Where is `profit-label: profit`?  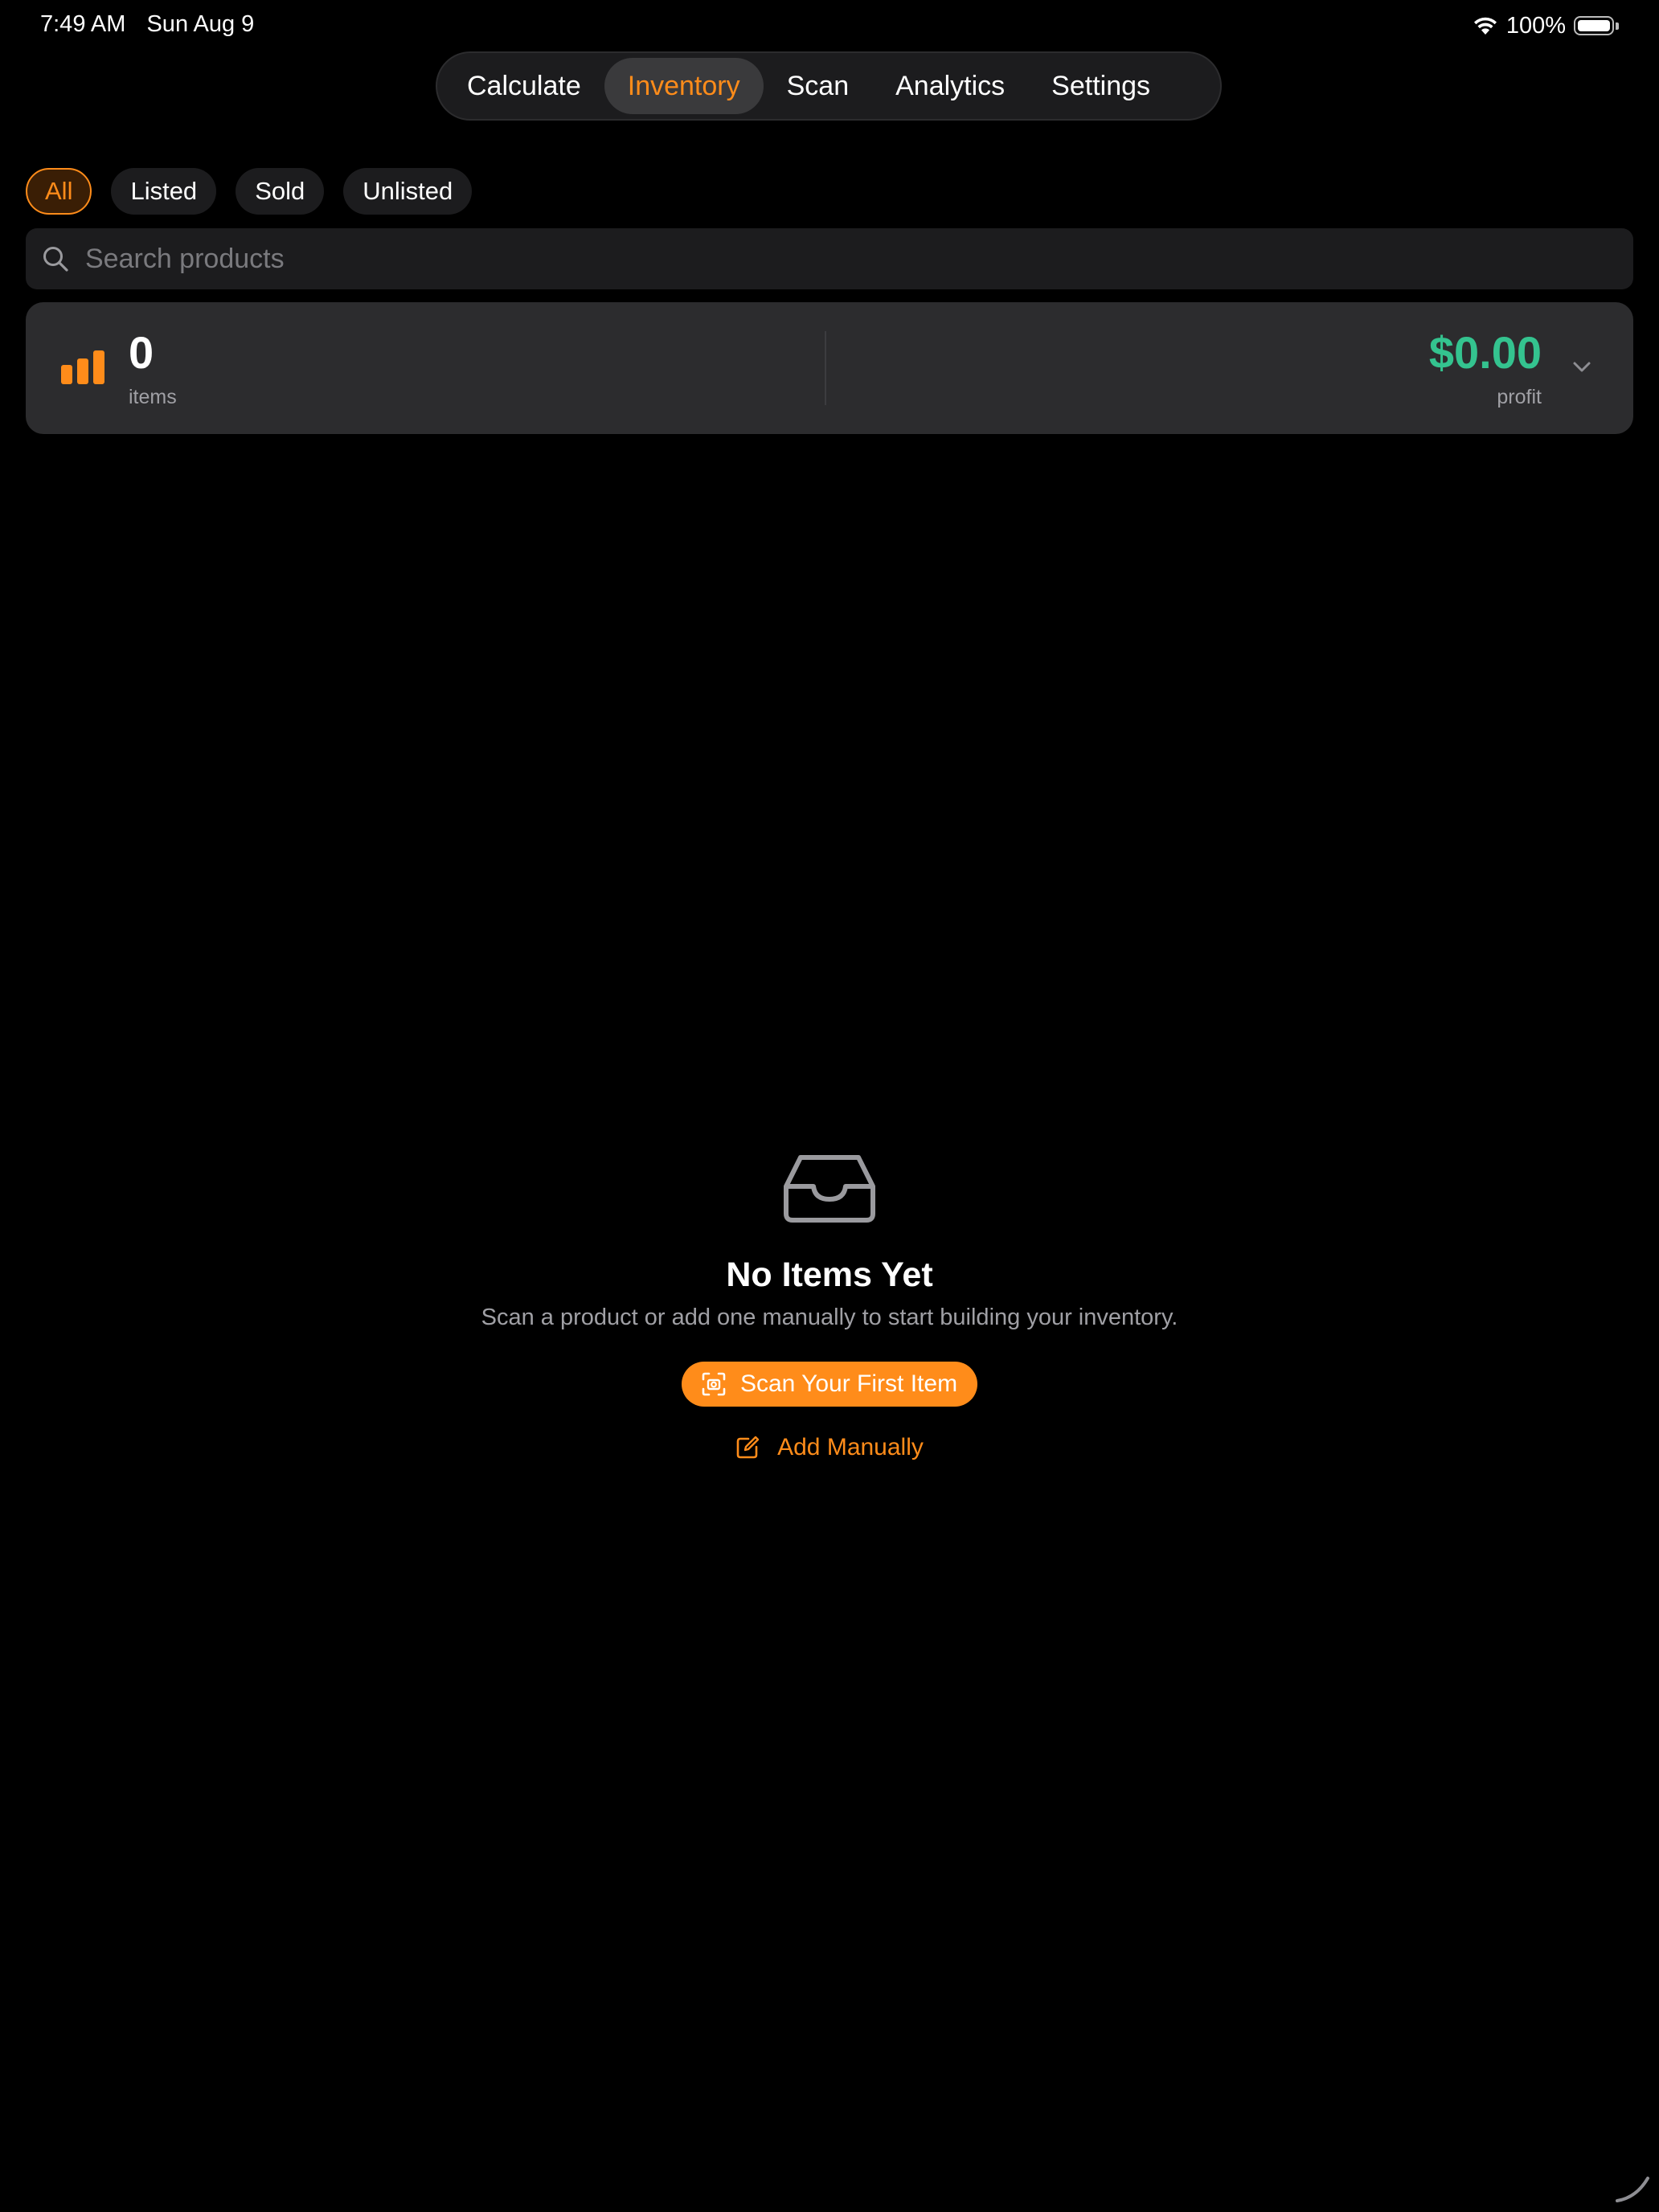
profit-label: profit is located at coordinates (1519, 397).